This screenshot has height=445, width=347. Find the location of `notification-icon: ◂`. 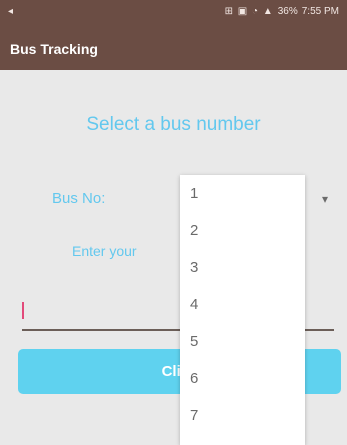

notification-icon: ◂ is located at coordinates (11, 11).